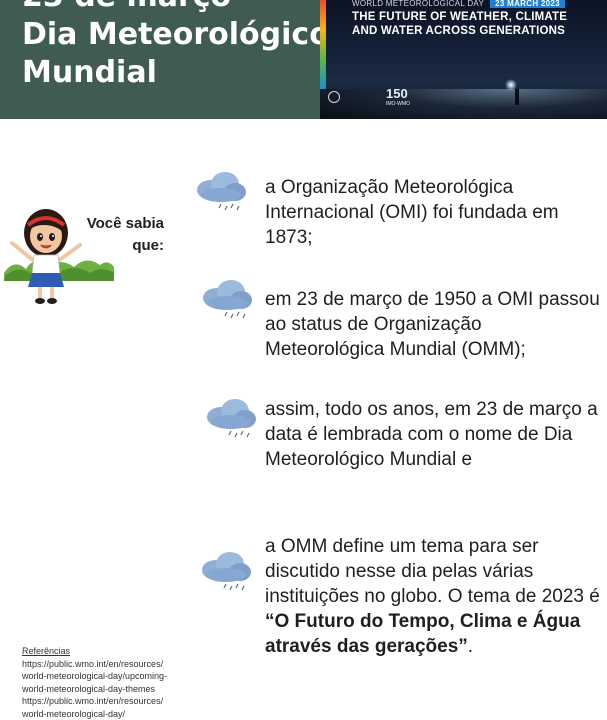 Image resolution: width=607 pixels, height=720 pixels. I want to click on banner-theme-line: AND WATER ACROSS GENERATIONS, so click(459, 31).